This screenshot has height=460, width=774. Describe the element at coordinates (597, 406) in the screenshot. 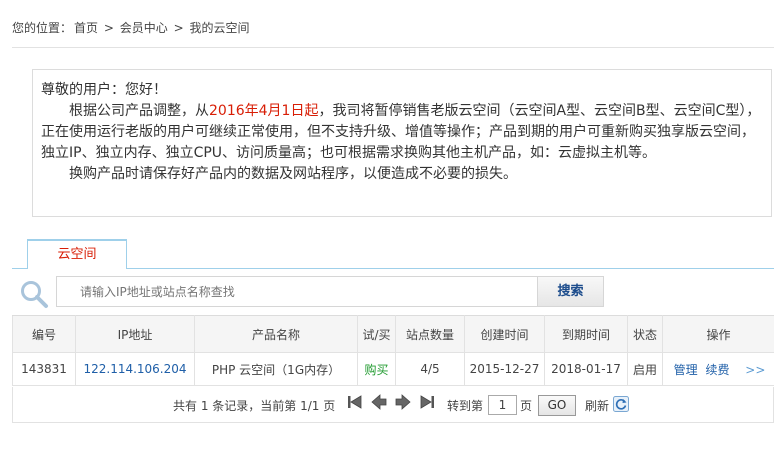

I see `refresh-label: 刷新` at that location.